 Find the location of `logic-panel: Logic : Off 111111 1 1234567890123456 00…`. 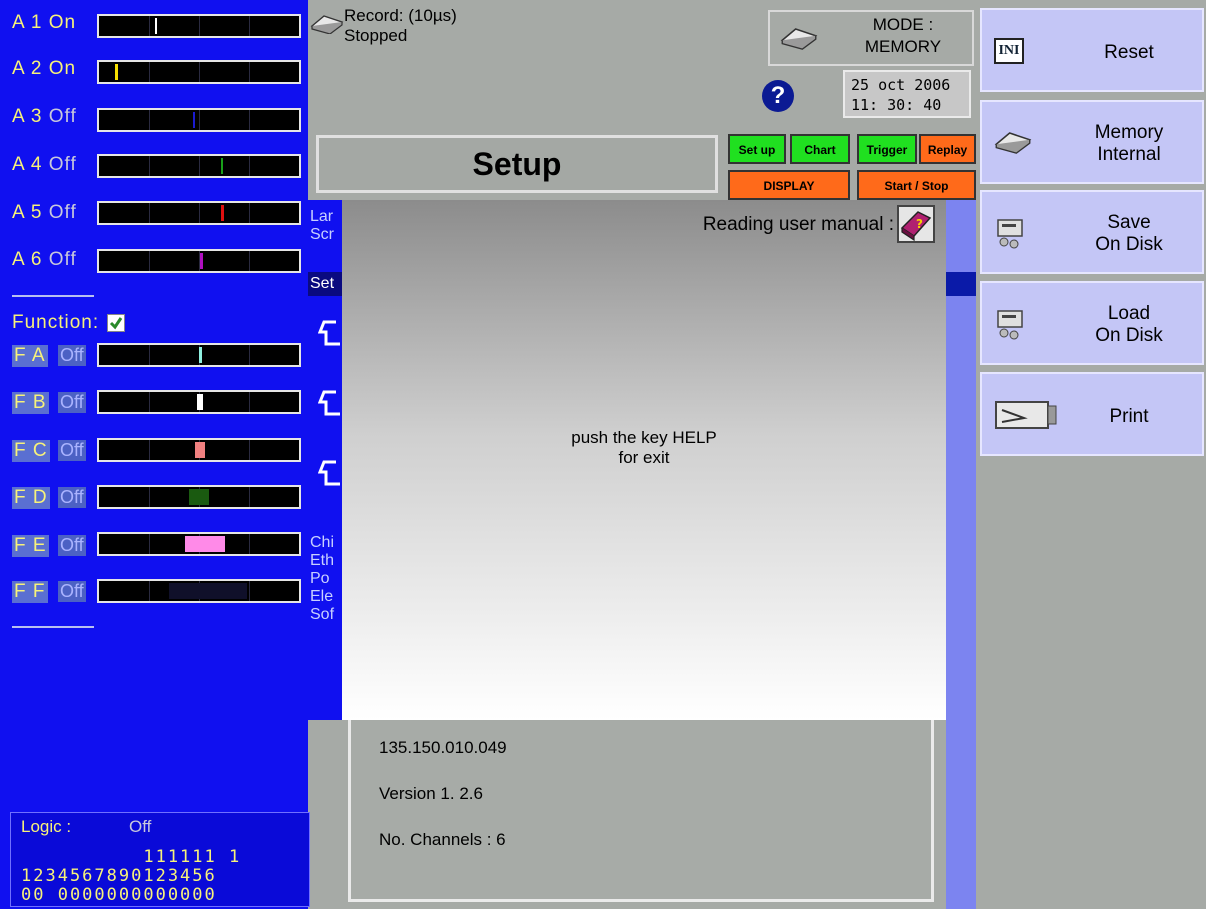

logic-panel: Logic : Off 111111 1 1234567890123456 00… is located at coordinates (160, 859).